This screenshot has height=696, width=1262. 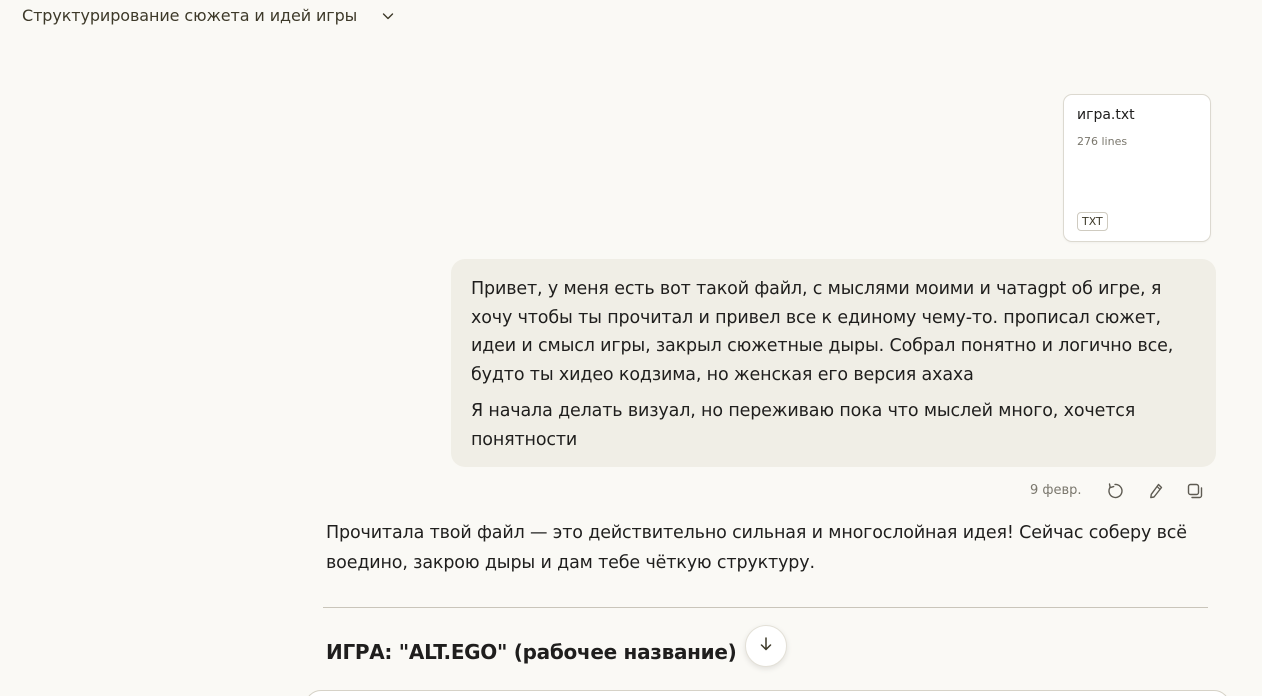 What do you see at coordinates (190, 15) in the screenshot?
I see `chat-title: Структурирование сюжета и идей игры` at bounding box center [190, 15].